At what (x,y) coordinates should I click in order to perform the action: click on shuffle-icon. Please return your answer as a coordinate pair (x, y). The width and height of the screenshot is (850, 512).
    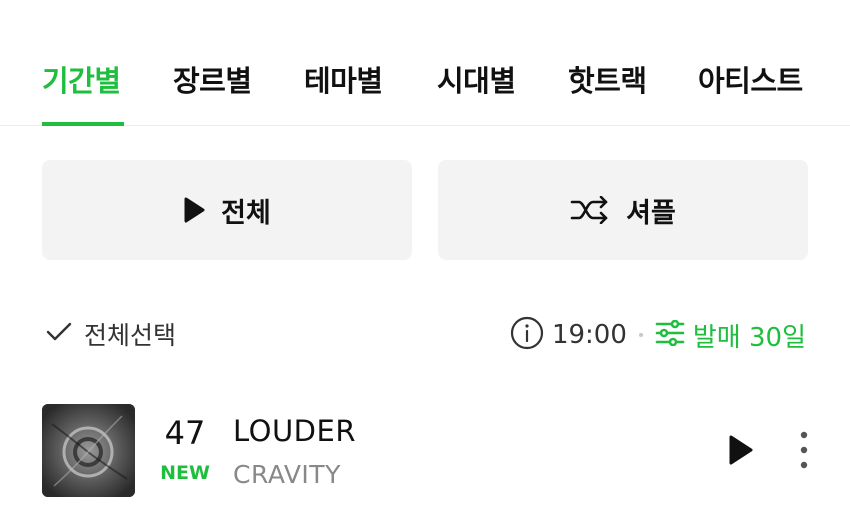
    Looking at the image, I should click on (590, 210).